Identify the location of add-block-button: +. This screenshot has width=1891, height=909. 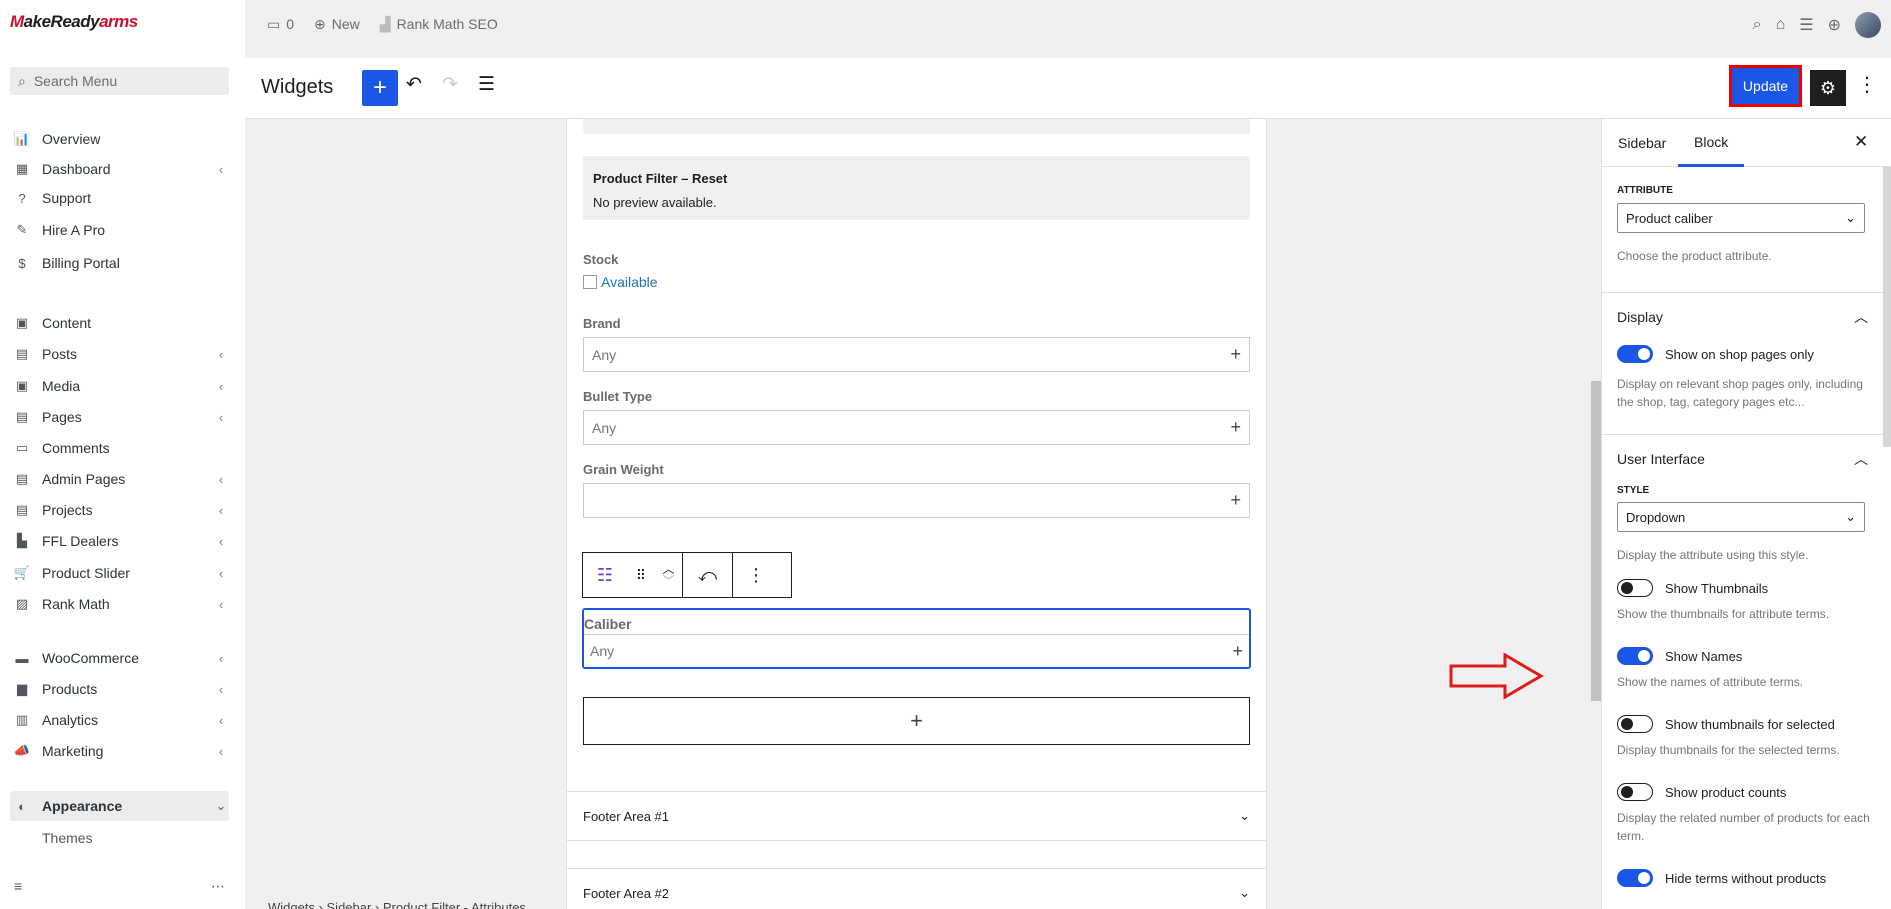
(380, 88).